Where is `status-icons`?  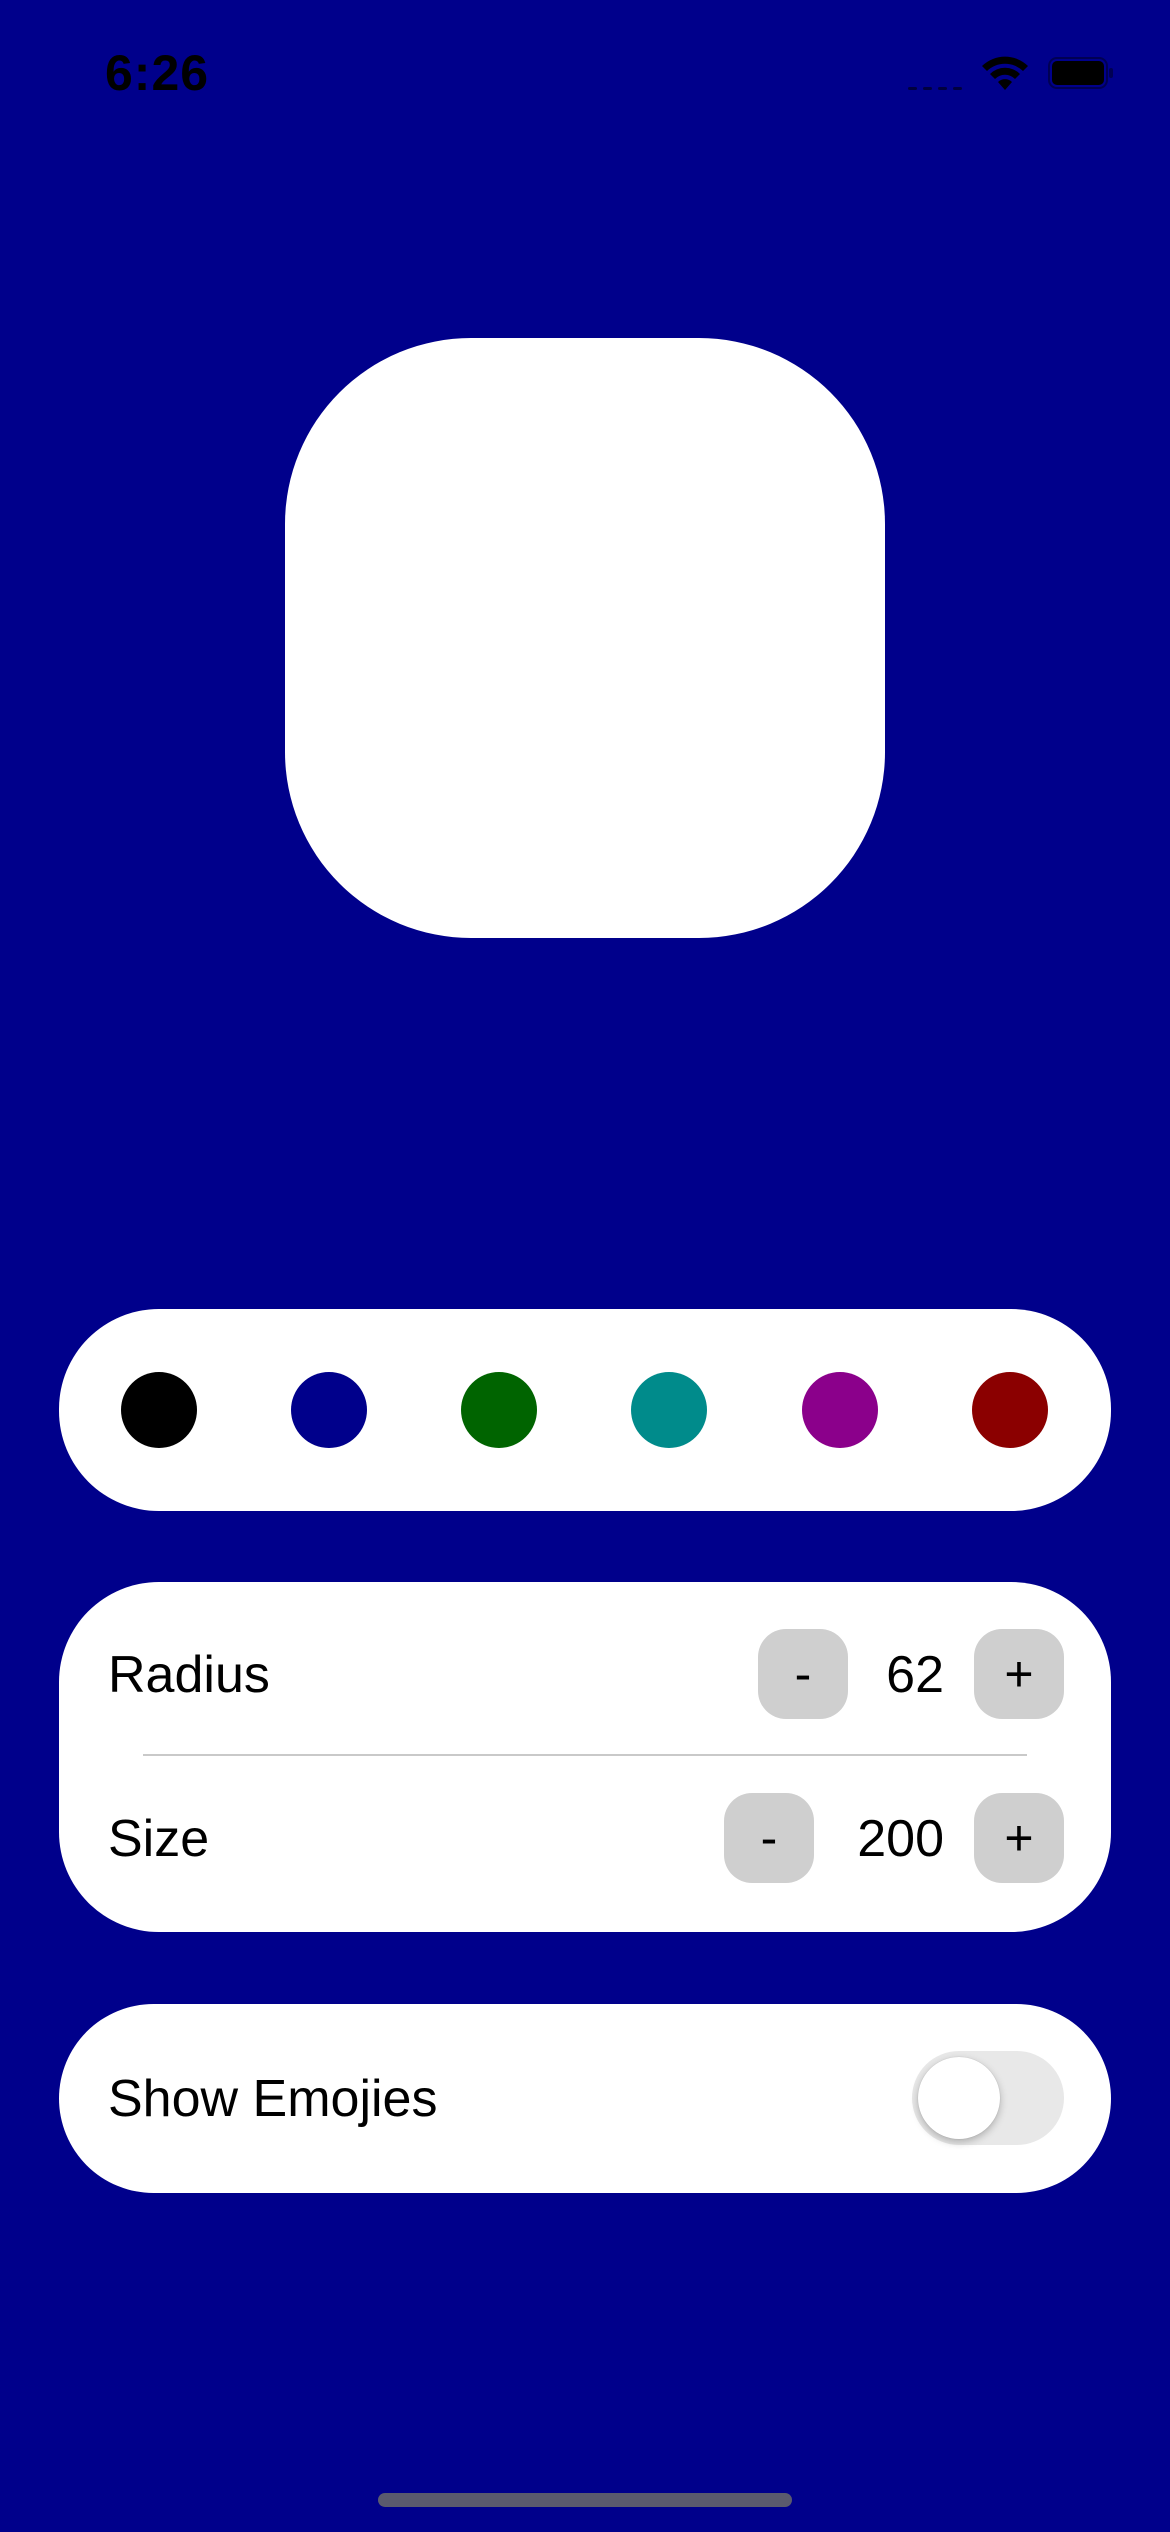 status-icons is located at coordinates (1011, 73).